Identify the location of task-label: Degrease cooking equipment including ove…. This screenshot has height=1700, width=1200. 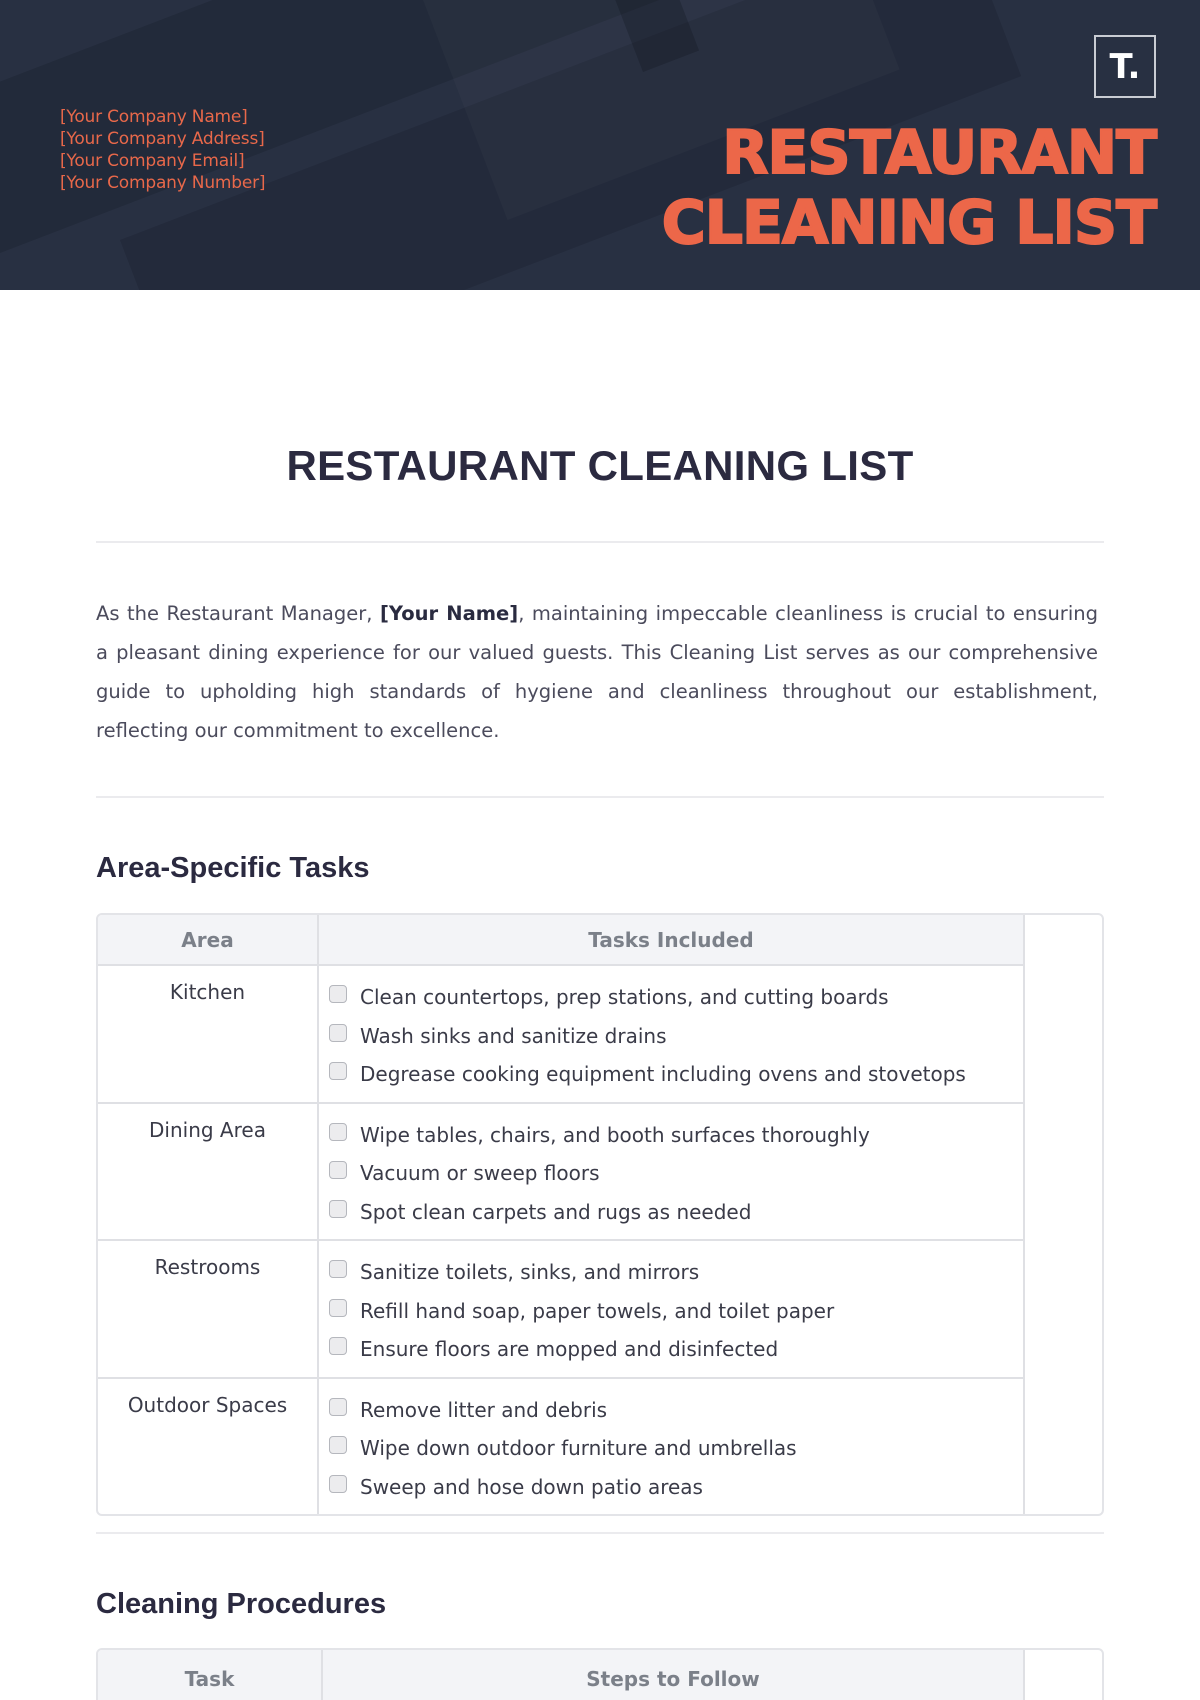
(663, 1074).